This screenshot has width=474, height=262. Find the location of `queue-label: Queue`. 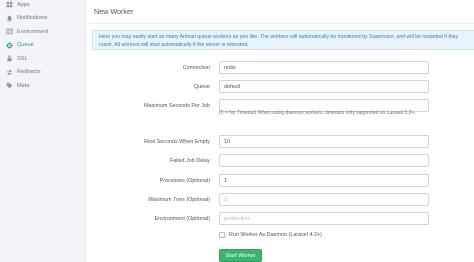

queue-label: Queue is located at coordinates (201, 86).